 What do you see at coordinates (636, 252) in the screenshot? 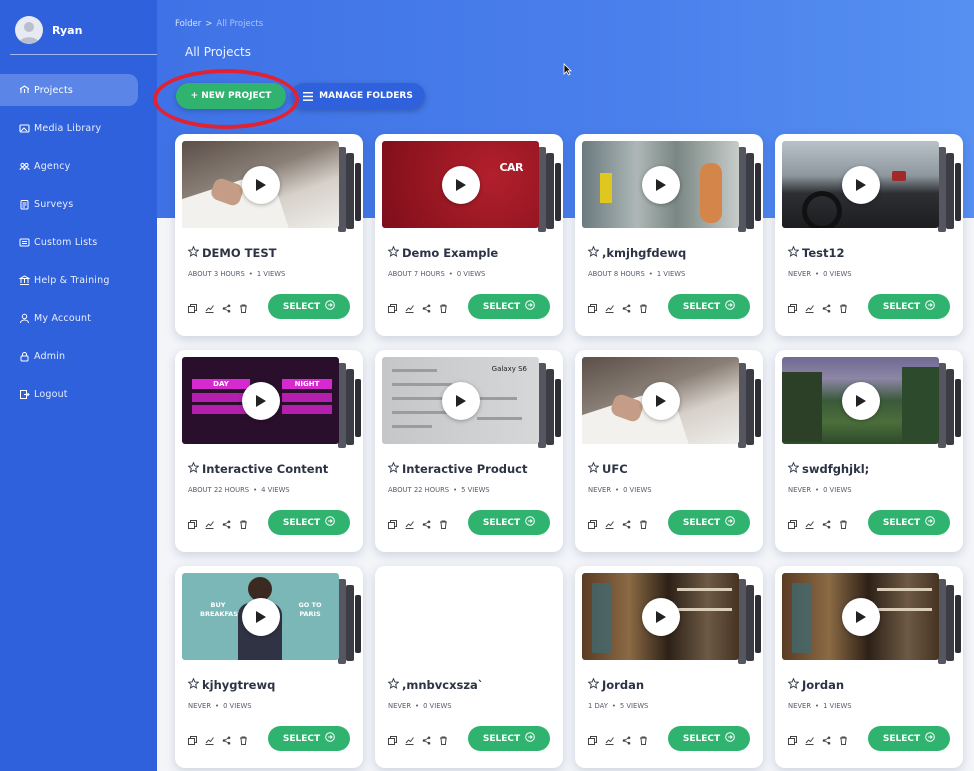
I see `project-title: ,kmjhgfdewq` at bounding box center [636, 252].